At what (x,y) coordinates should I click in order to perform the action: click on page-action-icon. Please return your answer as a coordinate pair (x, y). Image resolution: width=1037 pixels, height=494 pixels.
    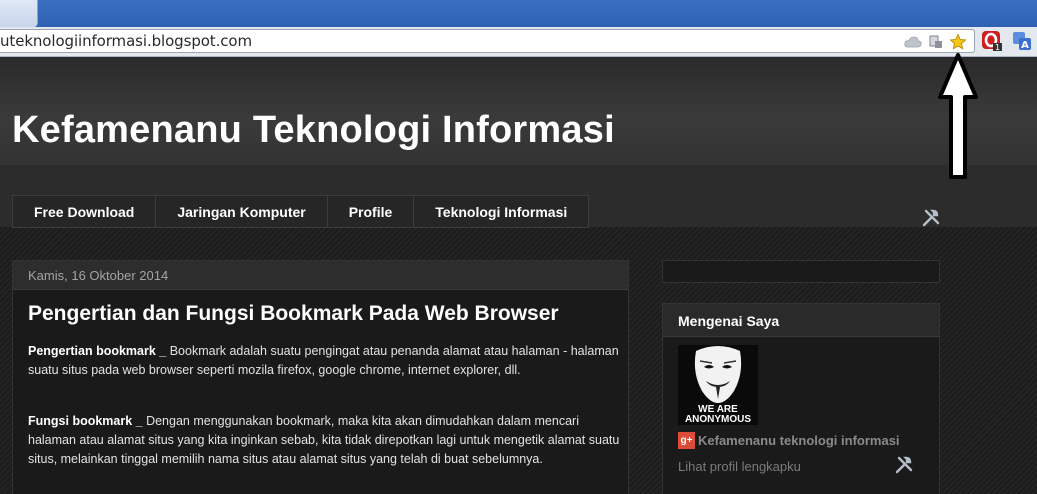
    Looking at the image, I should click on (936, 41).